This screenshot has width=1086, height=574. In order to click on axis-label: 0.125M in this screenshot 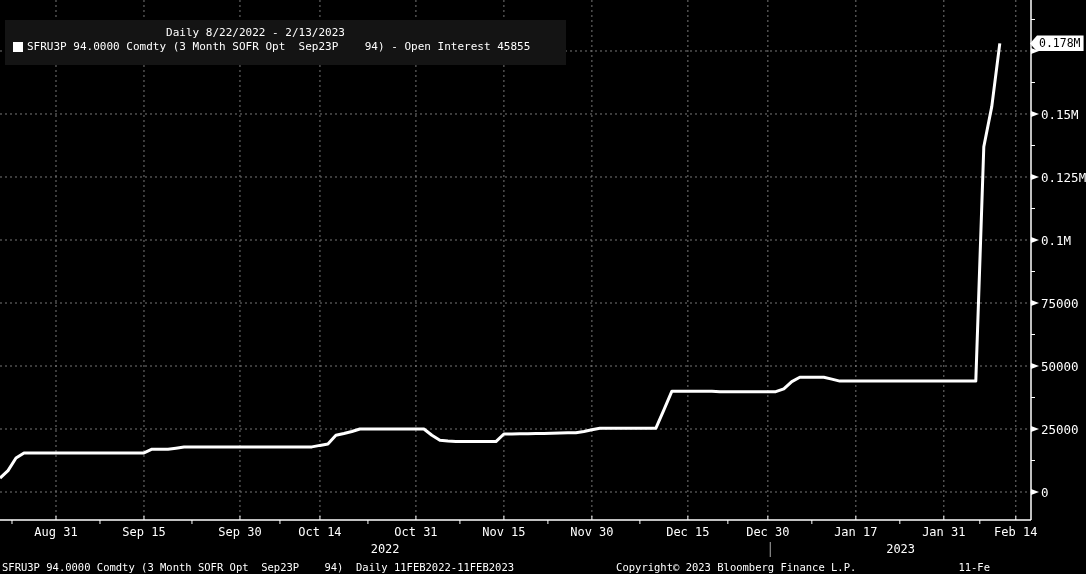, I will do `click(1063, 177)`.